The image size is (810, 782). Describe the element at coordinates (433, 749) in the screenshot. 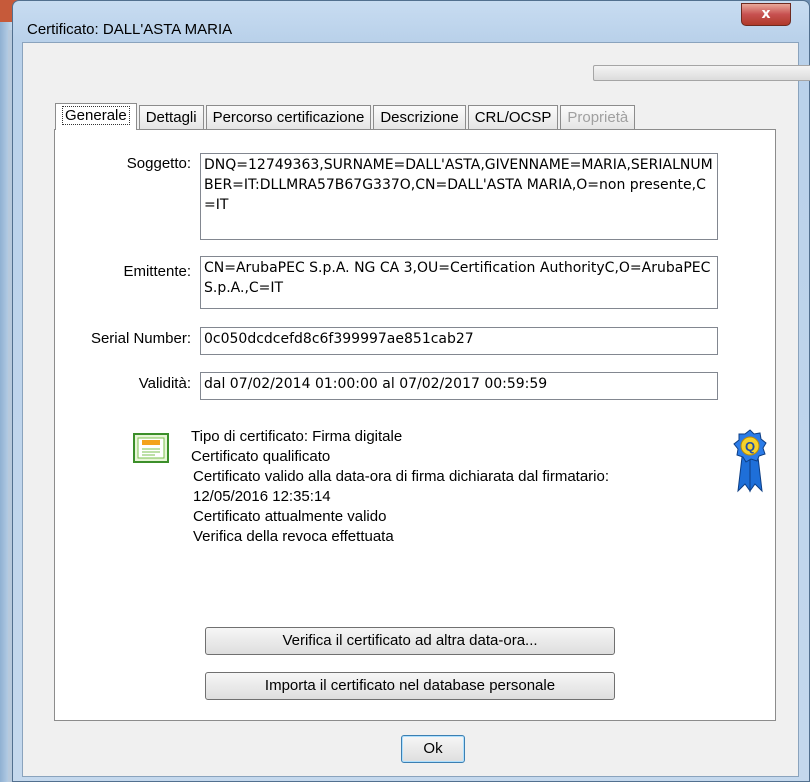

I see `ok-button: Ok` at that location.